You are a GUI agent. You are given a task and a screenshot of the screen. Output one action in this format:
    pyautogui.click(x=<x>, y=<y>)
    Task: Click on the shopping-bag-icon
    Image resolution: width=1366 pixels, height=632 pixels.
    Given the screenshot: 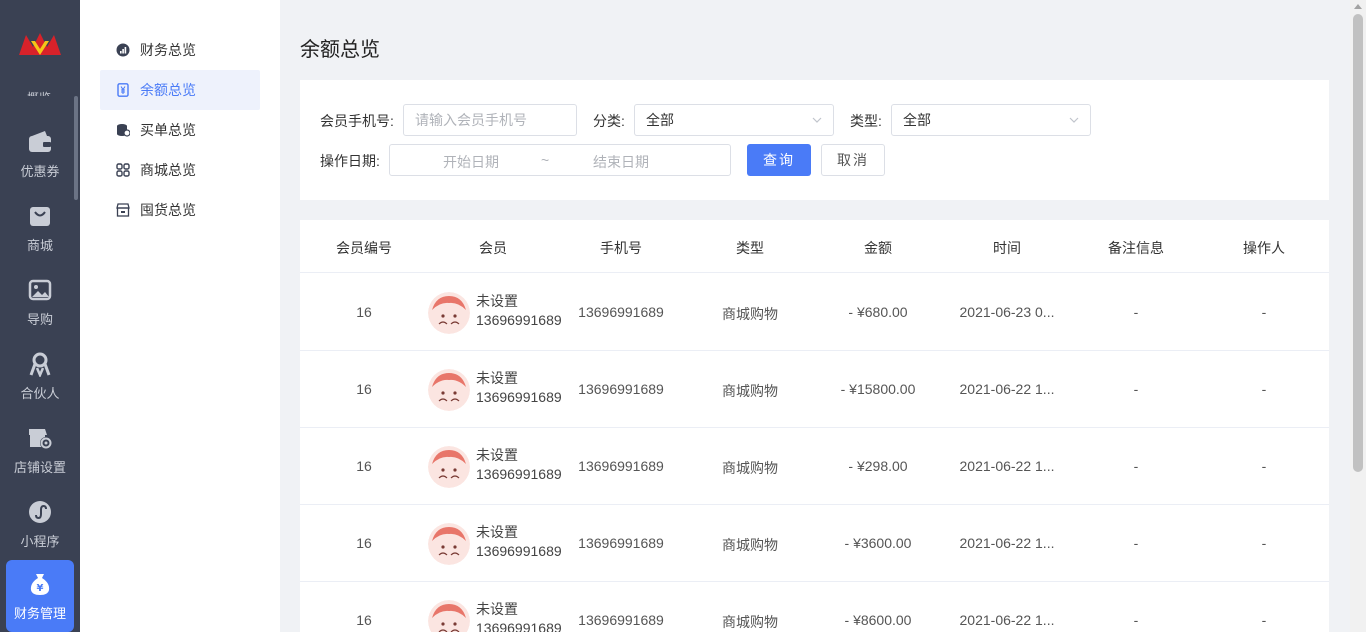 What is the action you would take?
    pyautogui.click(x=40, y=216)
    